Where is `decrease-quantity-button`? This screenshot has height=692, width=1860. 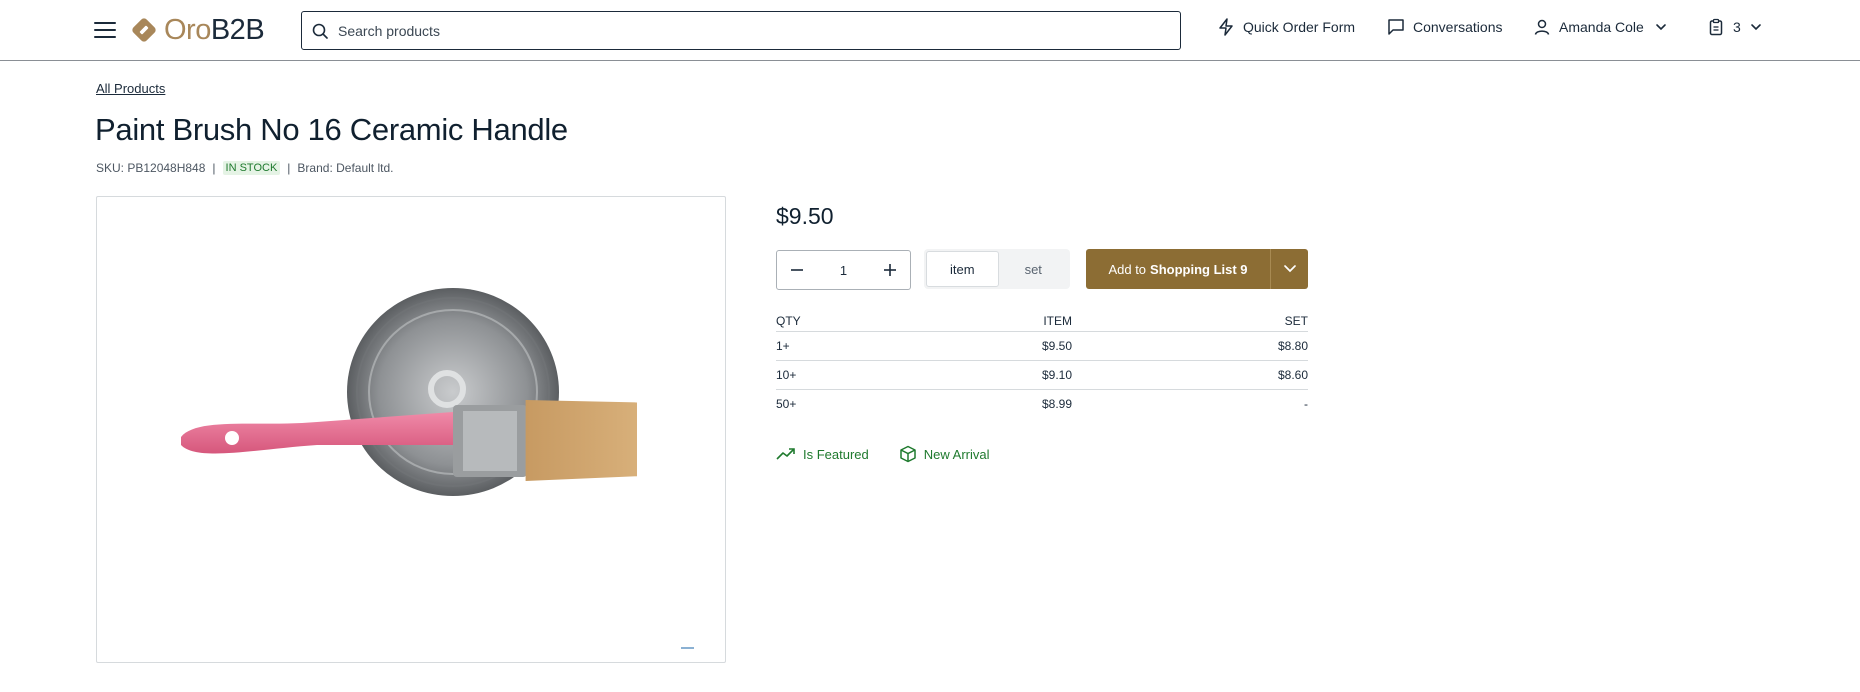 decrease-quantity-button is located at coordinates (797, 270).